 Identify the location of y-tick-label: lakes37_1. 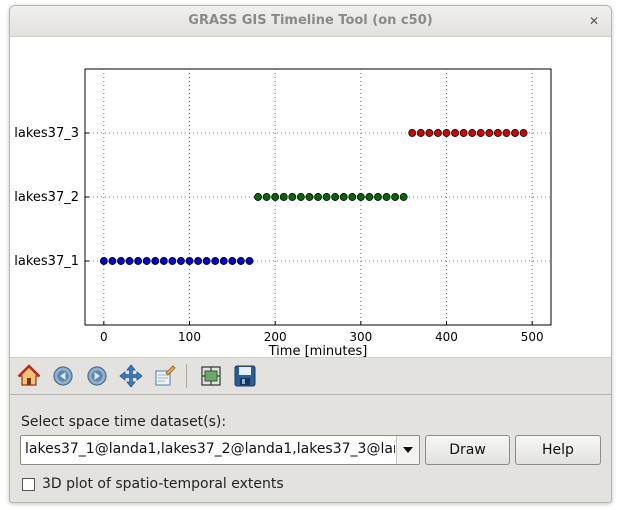
(46, 261).